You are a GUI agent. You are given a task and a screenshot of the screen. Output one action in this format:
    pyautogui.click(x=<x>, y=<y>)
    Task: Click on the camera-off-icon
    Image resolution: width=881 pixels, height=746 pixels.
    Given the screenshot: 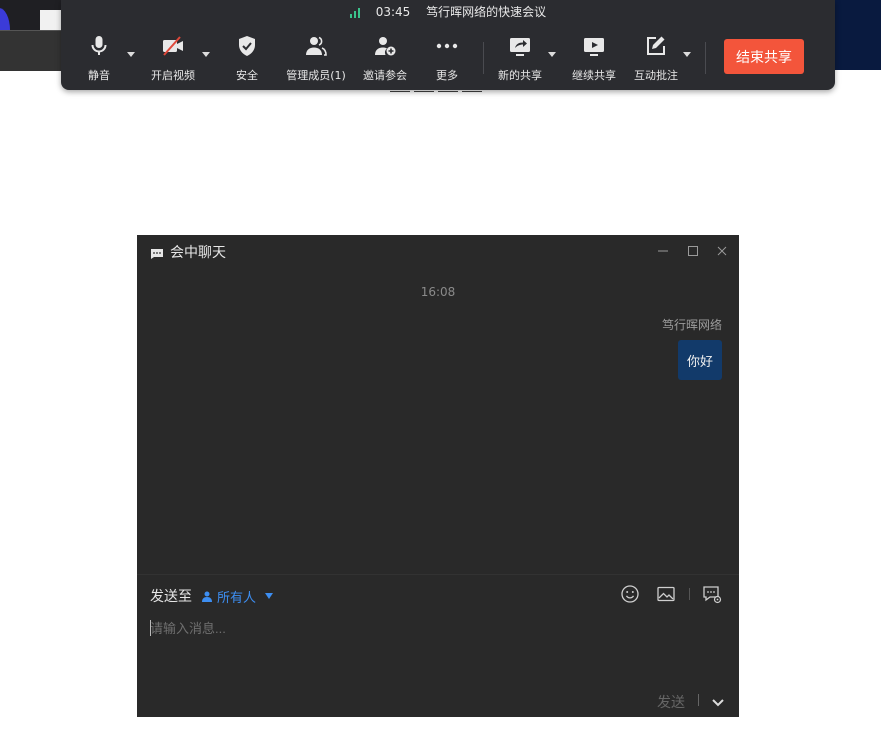 What is the action you would take?
    pyautogui.click(x=173, y=47)
    